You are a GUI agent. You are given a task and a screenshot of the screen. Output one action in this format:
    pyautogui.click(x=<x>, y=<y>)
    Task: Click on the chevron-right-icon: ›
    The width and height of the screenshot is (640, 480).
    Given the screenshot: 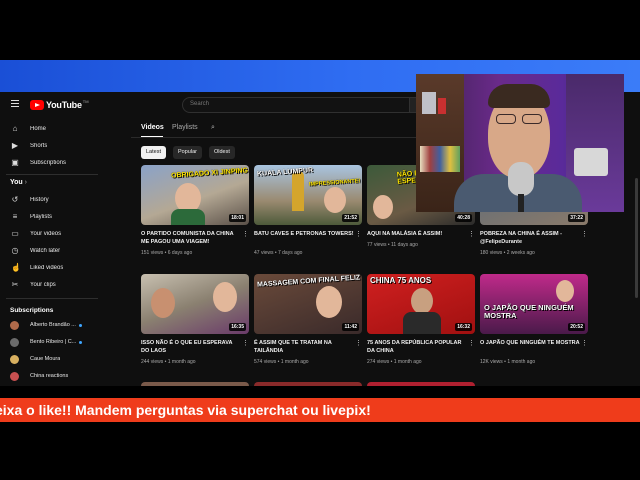 What is the action you would take?
    pyautogui.click(x=25, y=182)
    